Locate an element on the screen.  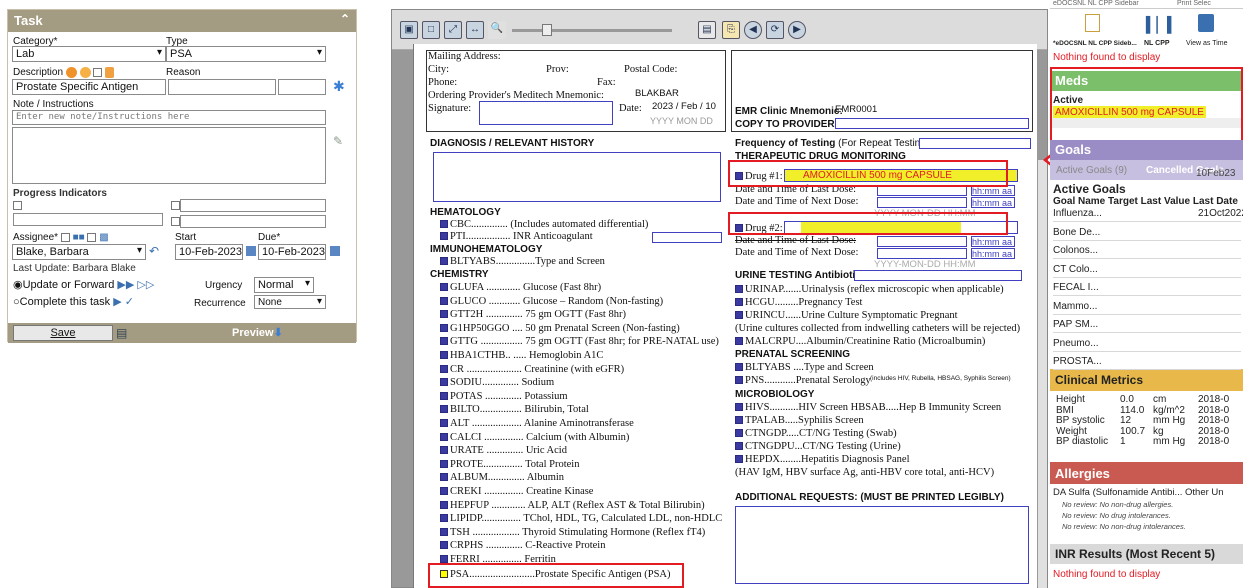
view-as-time-label: View as Time is located at coordinates (1207, 43).